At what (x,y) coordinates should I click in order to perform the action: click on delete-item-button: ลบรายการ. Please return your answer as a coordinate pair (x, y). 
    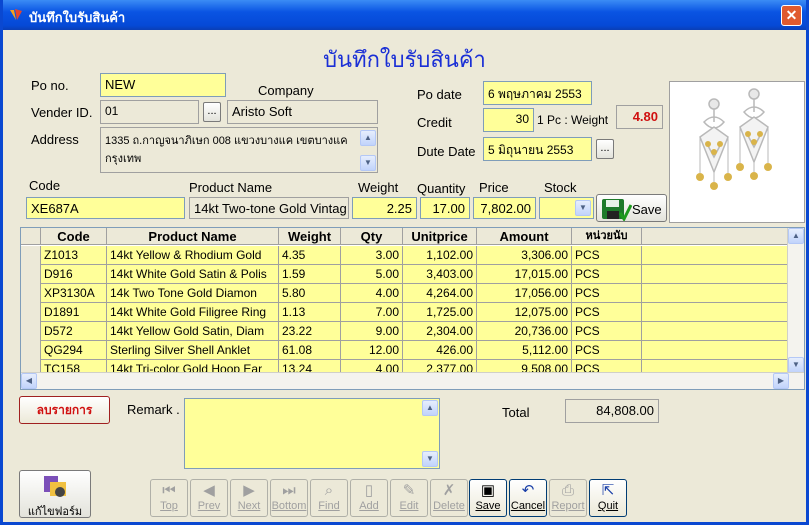
    Looking at the image, I should click on (64, 410).